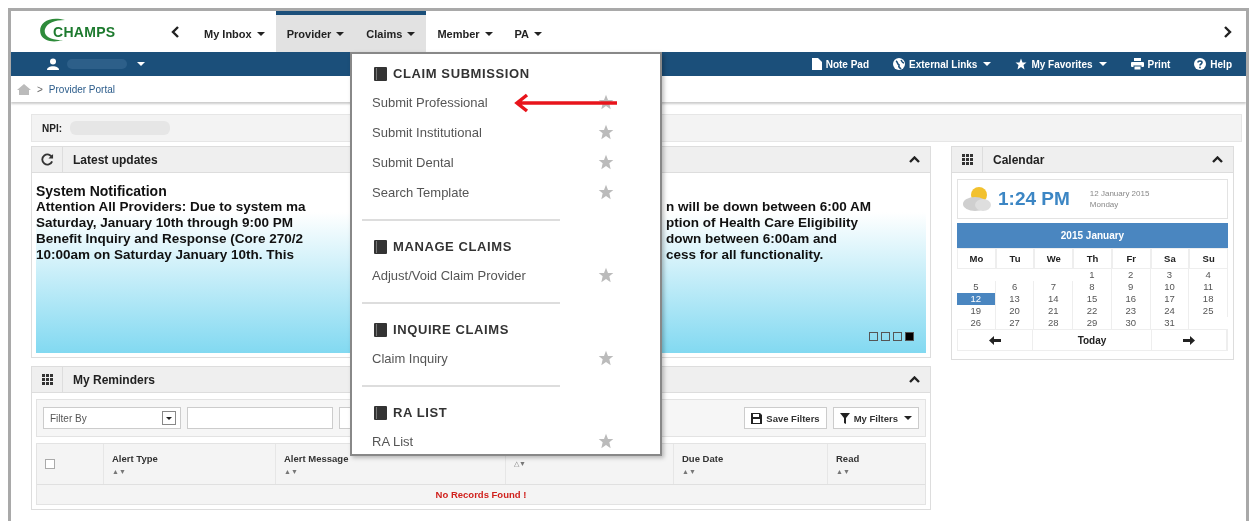 The image size is (1255, 521). I want to click on weekday-header: Fr, so click(1131, 258).